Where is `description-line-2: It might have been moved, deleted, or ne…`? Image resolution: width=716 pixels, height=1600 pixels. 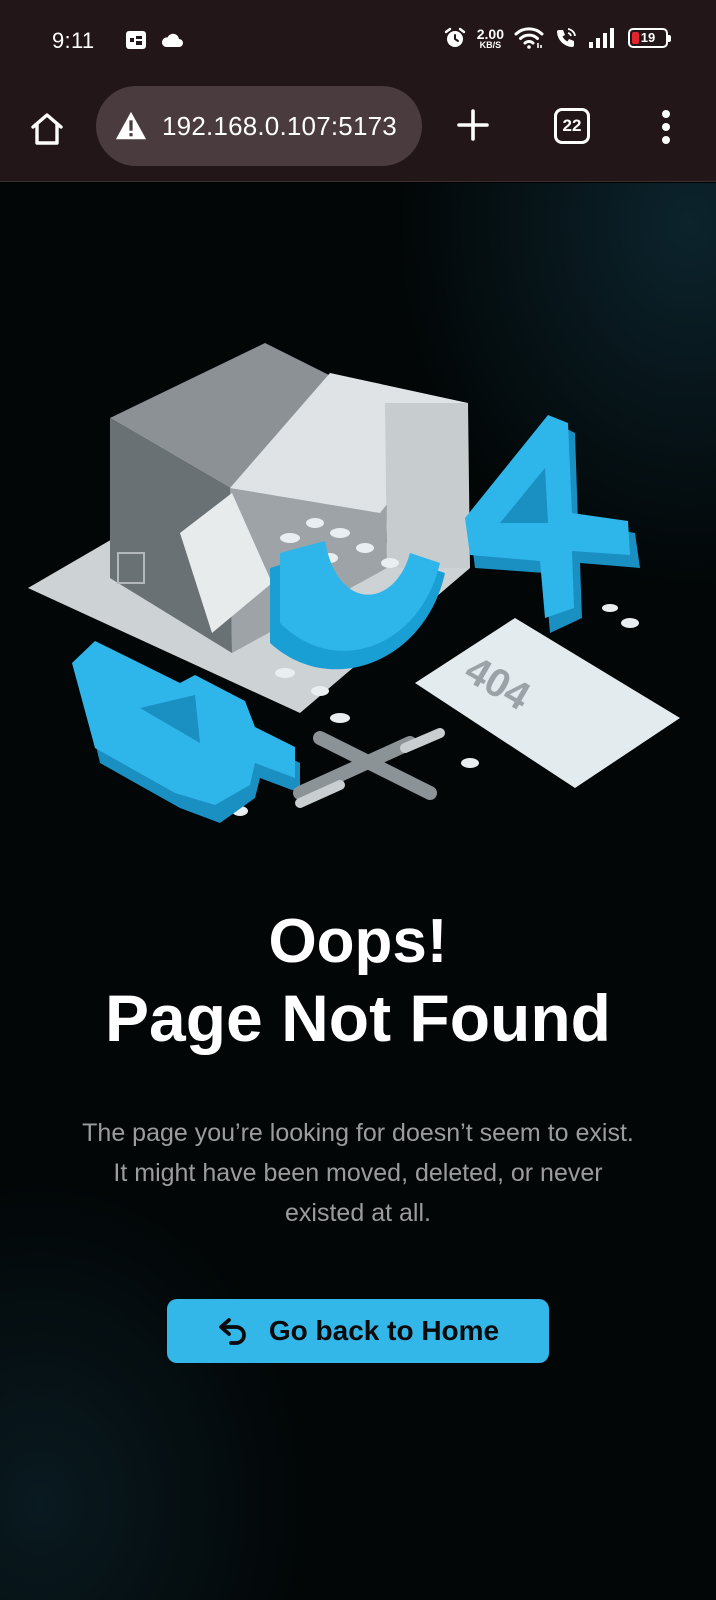
description-line-2: It might have been moved, deleted, or ne… is located at coordinates (358, 1173).